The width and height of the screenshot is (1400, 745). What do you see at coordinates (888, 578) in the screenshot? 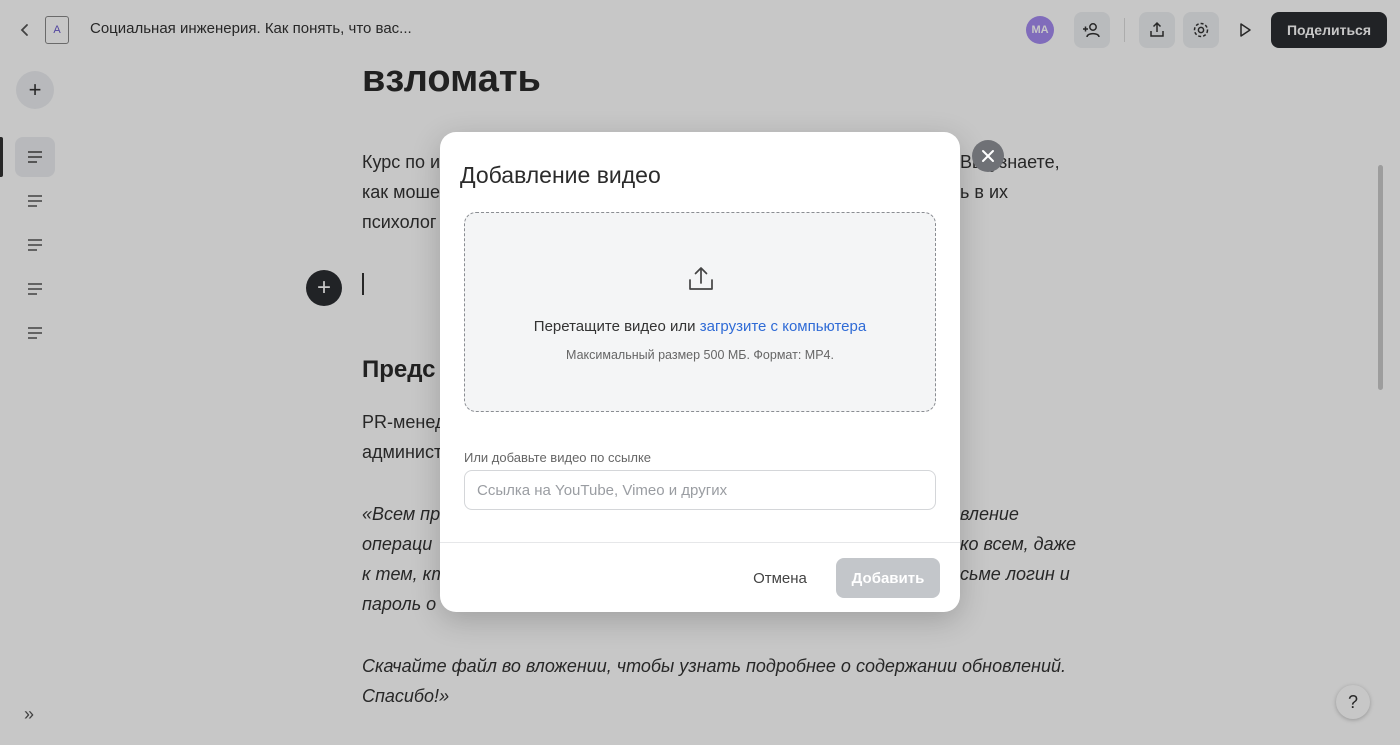
I see `add-button: Добавить` at bounding box center [888, 578].